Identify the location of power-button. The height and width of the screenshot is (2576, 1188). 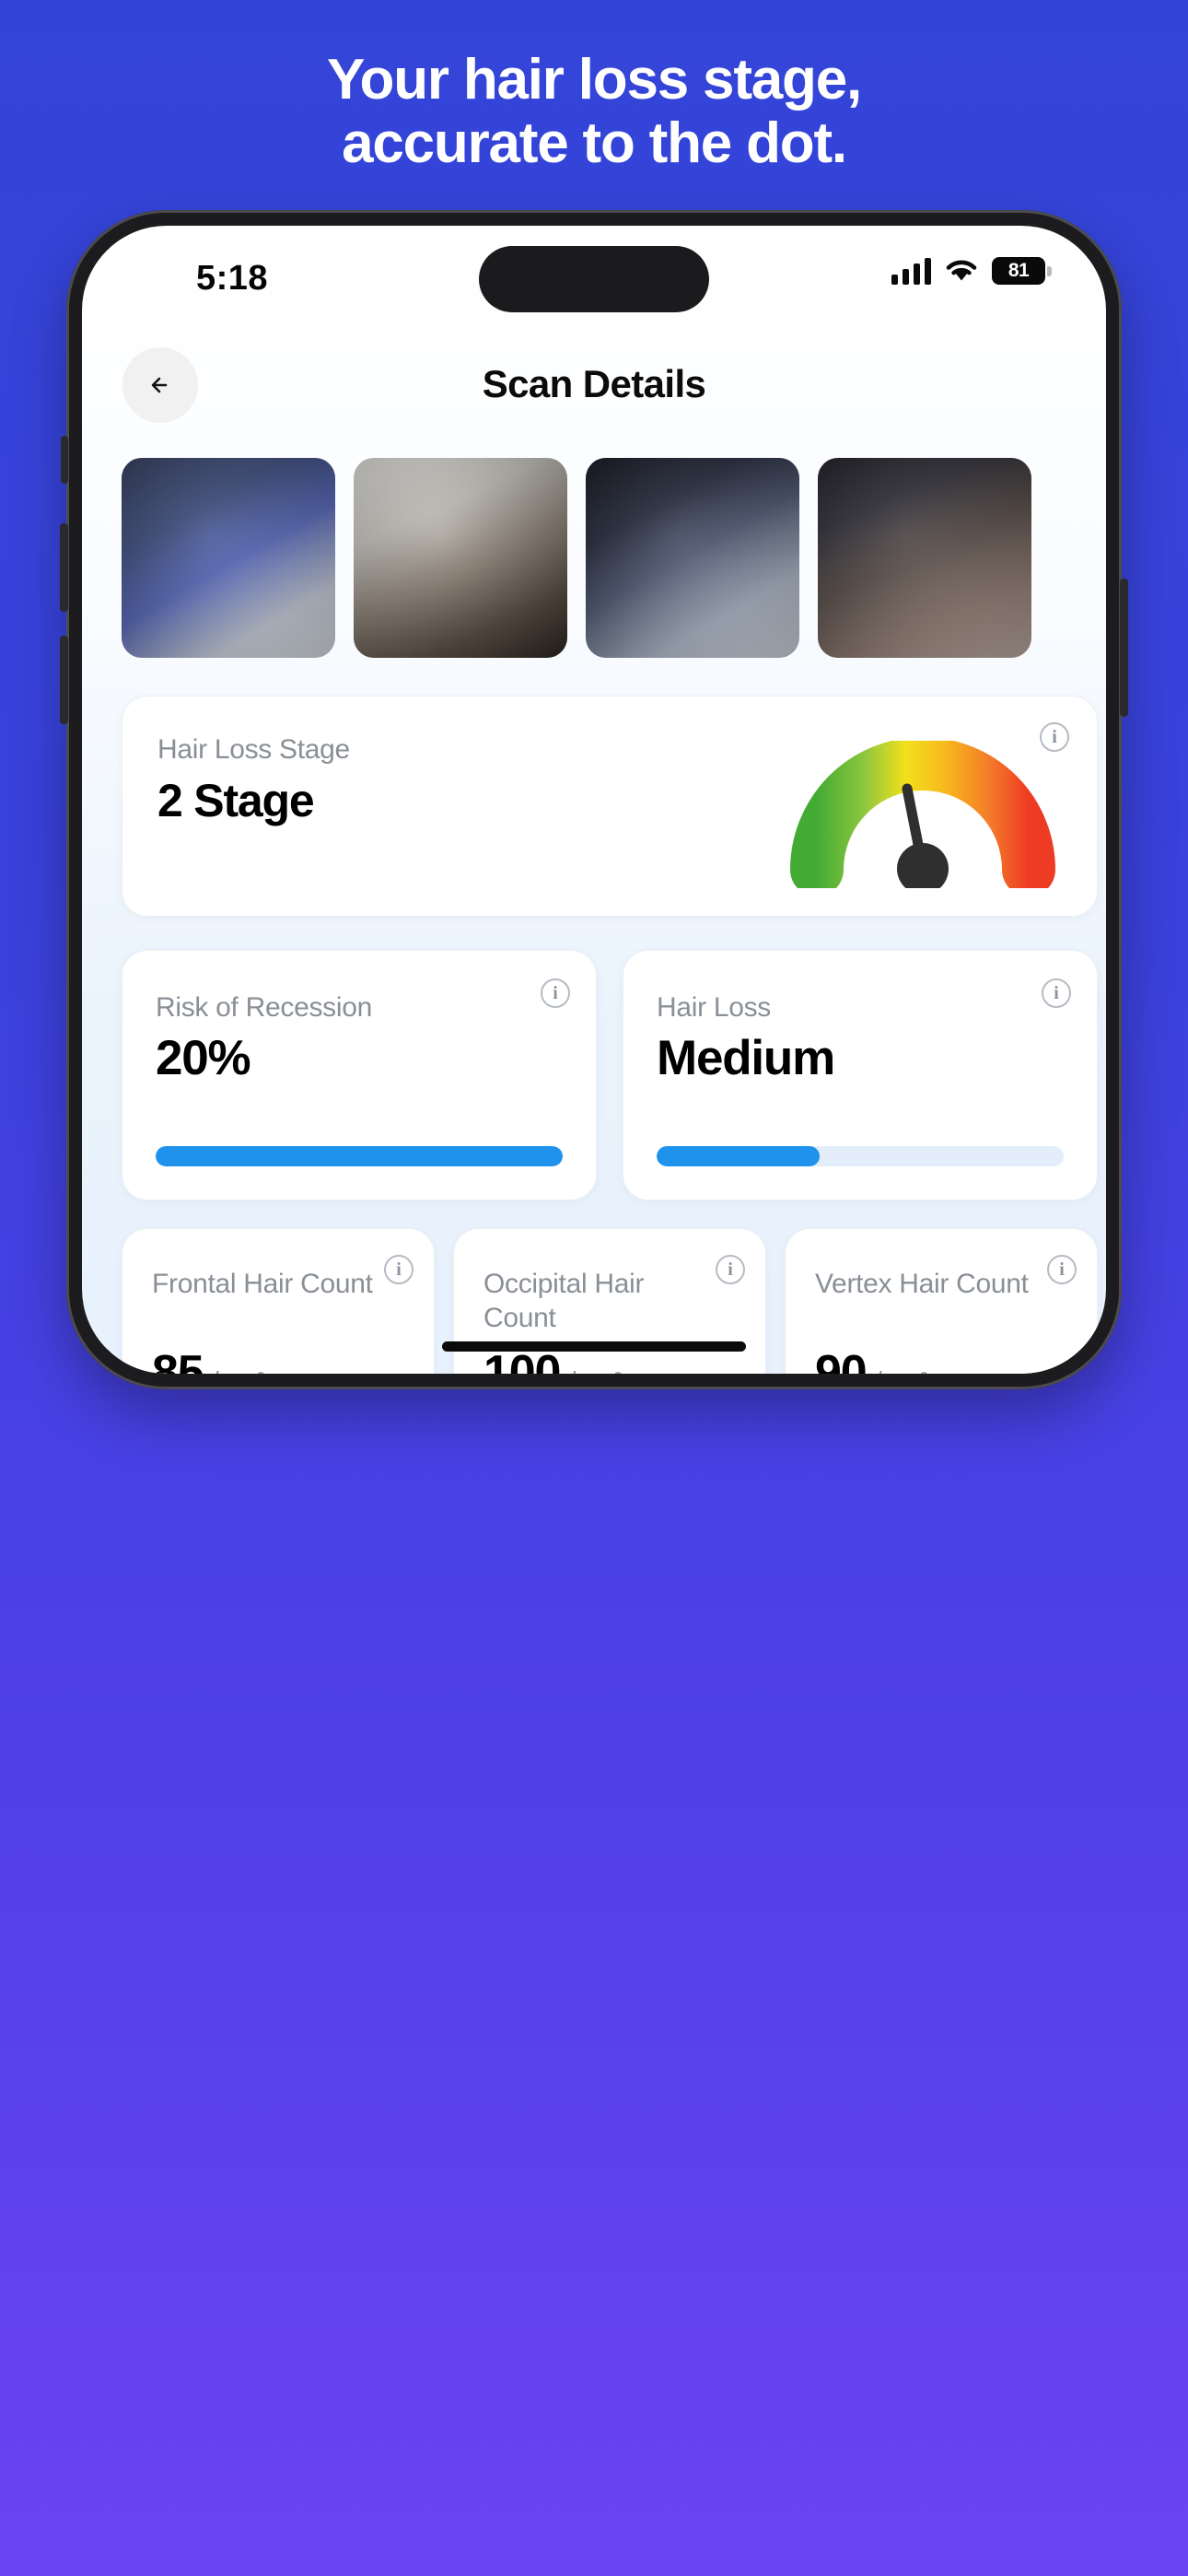
(1124, 648).